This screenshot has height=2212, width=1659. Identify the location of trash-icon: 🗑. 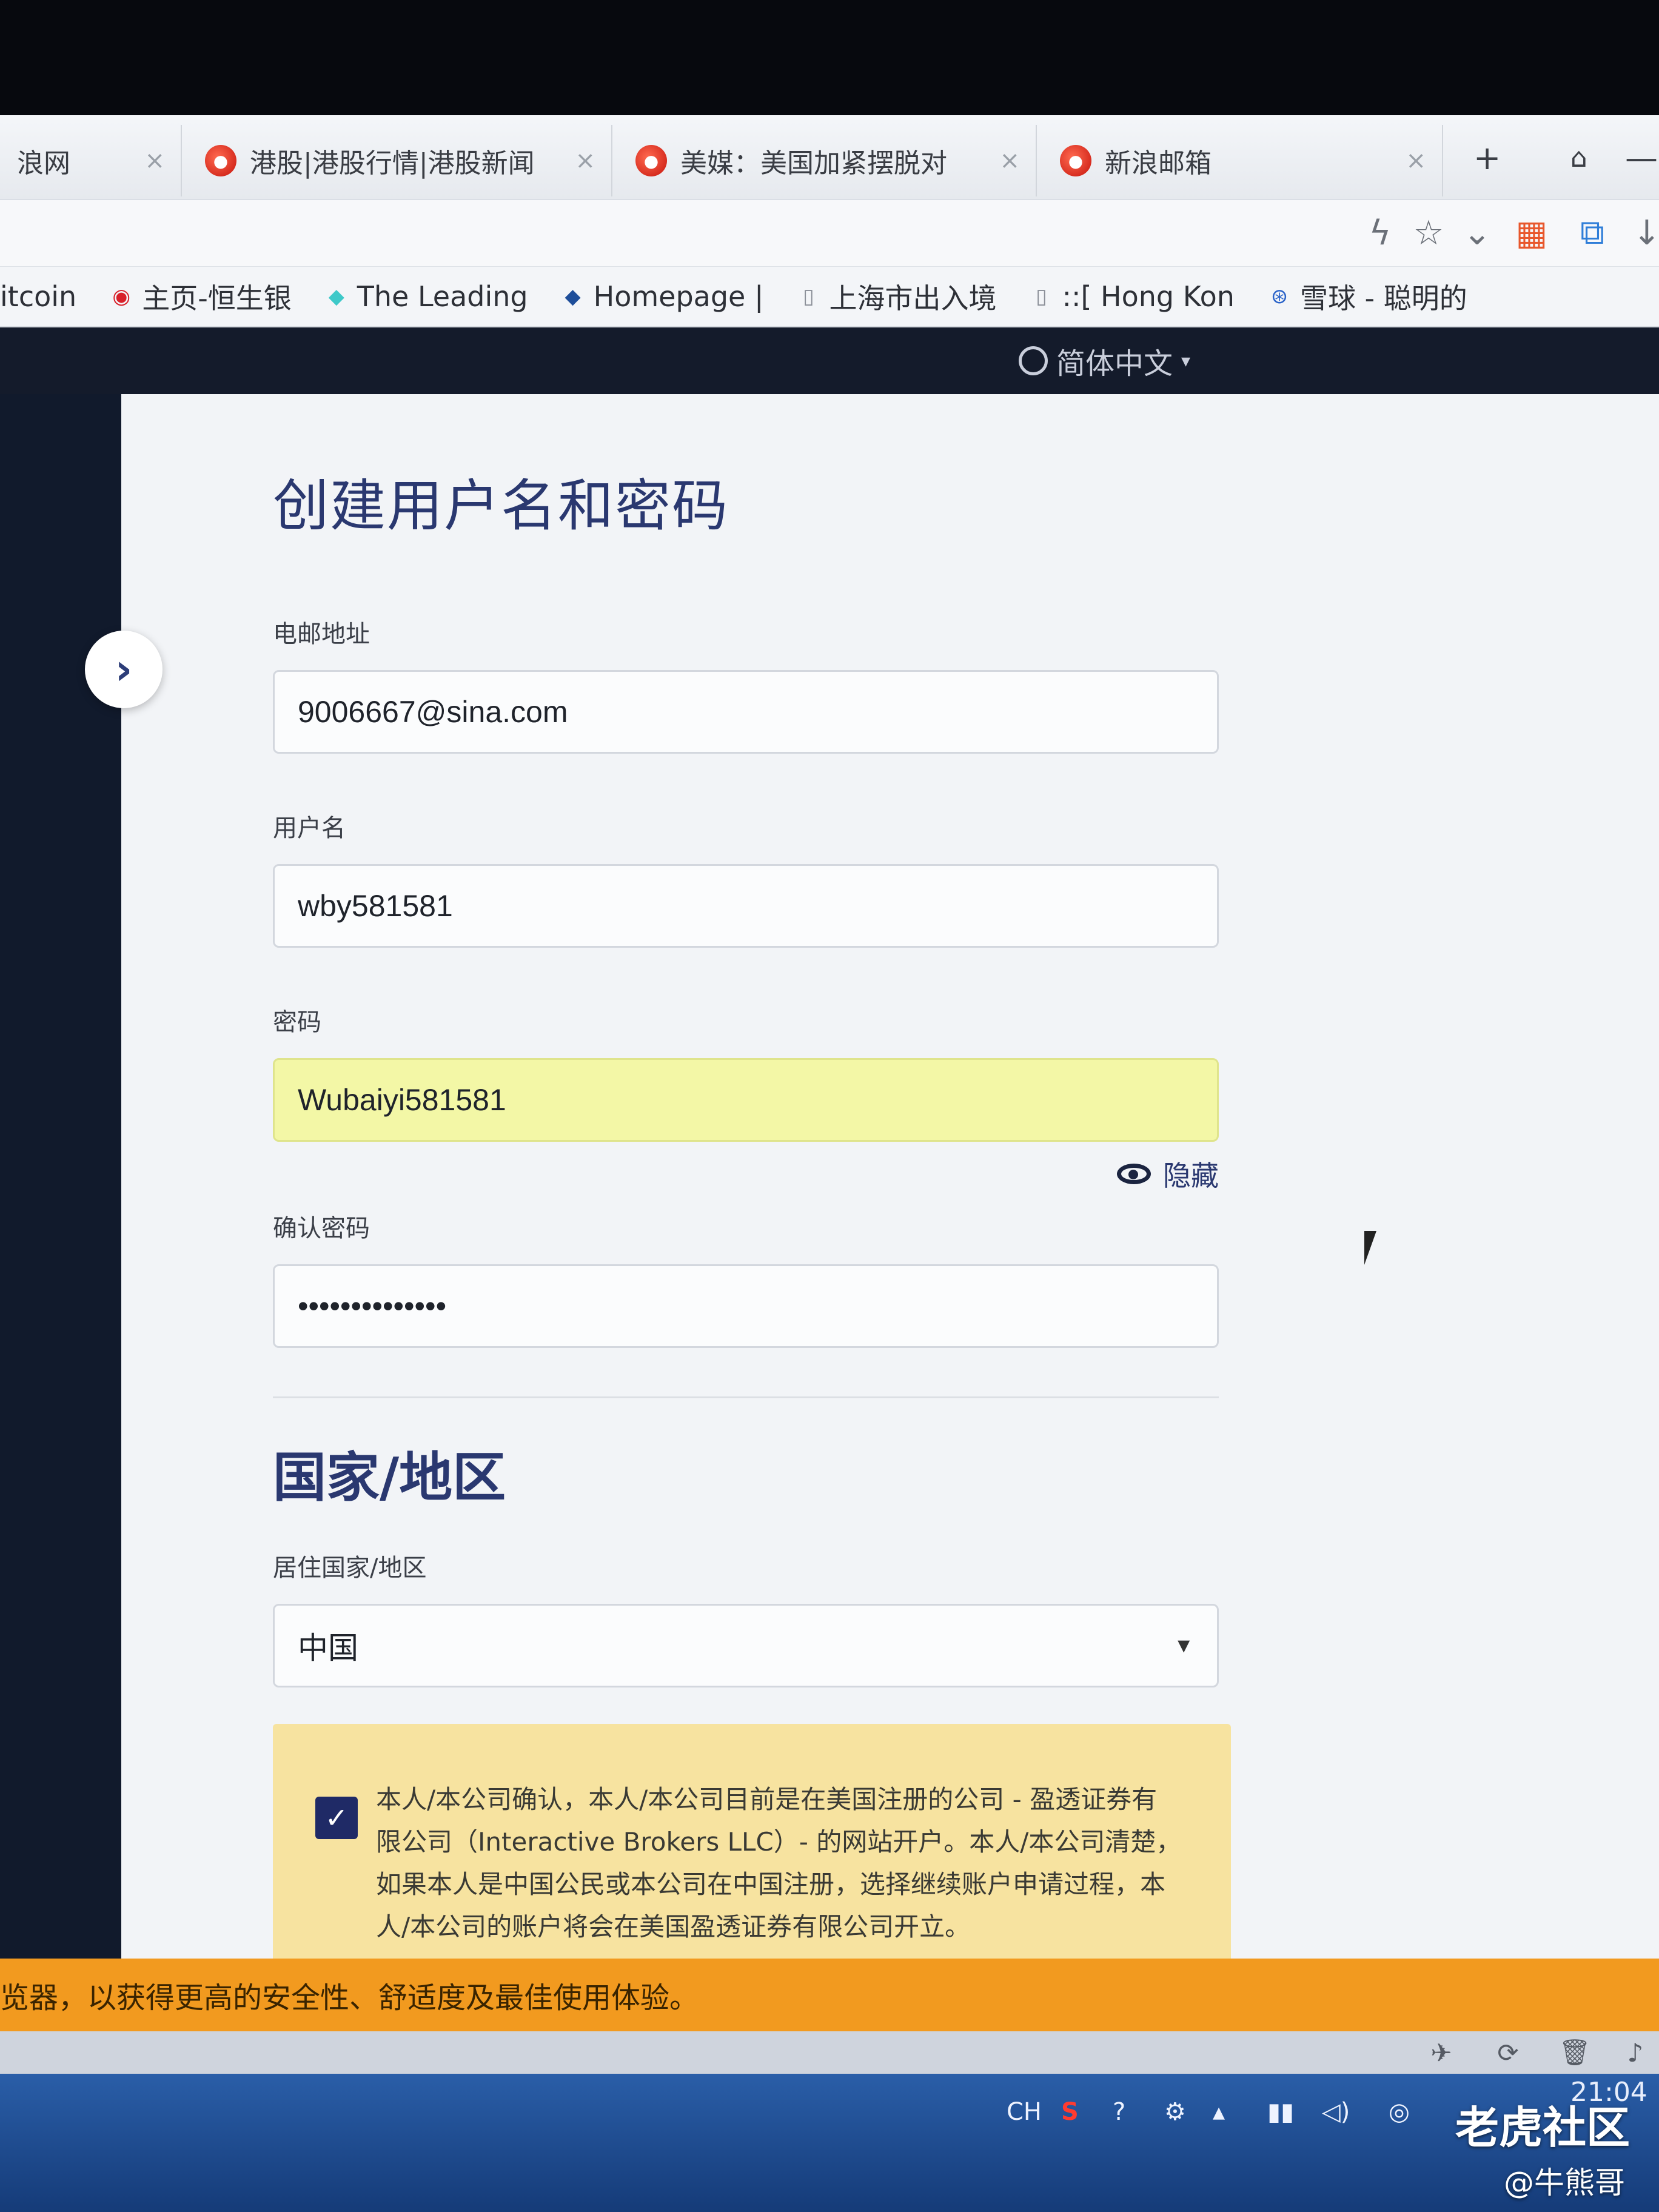
(1574, 2052).